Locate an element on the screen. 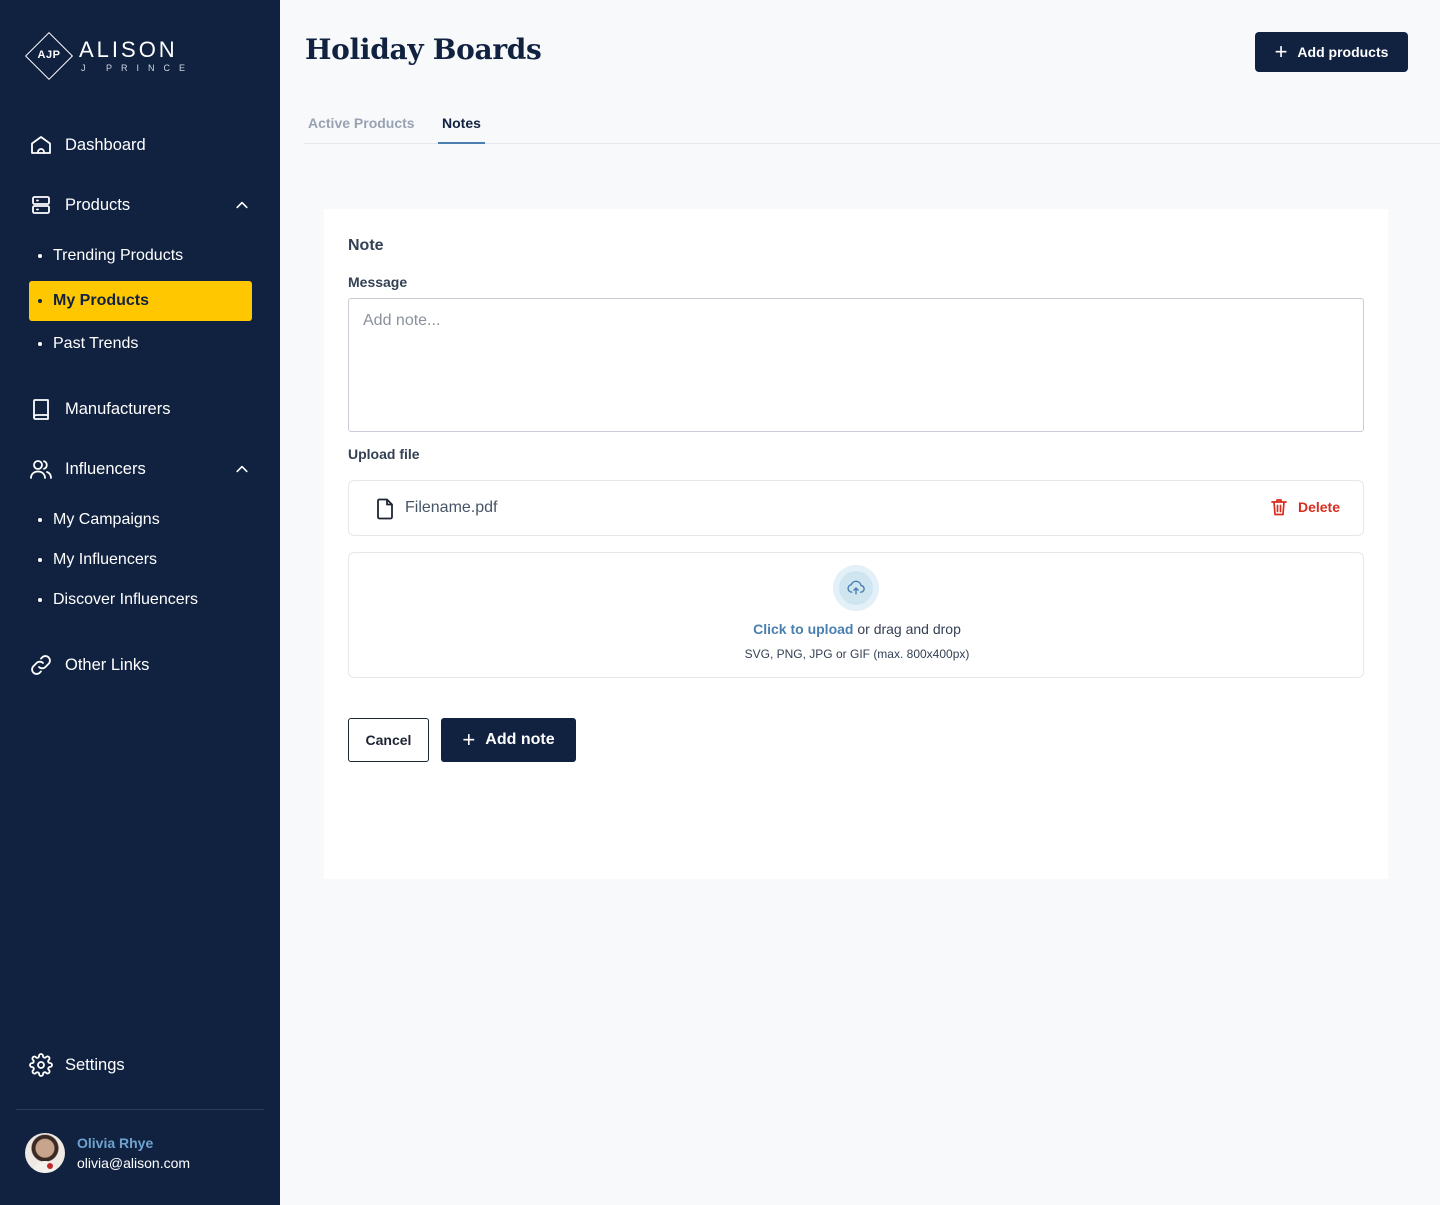  nav-influencers: Influencers is located at coordinates (87, 469).